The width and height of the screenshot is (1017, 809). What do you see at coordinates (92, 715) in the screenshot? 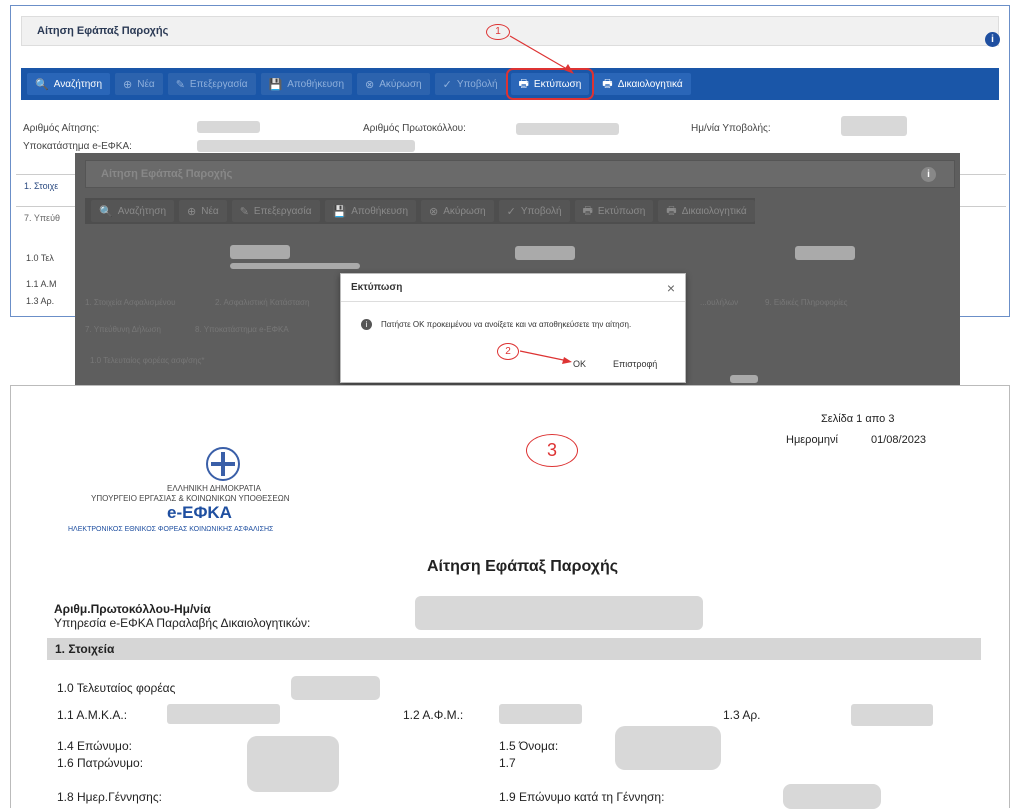
I see `field-label: 1.1 Α.Μ.Κ.Α.:` at bounding box center [92, 715].